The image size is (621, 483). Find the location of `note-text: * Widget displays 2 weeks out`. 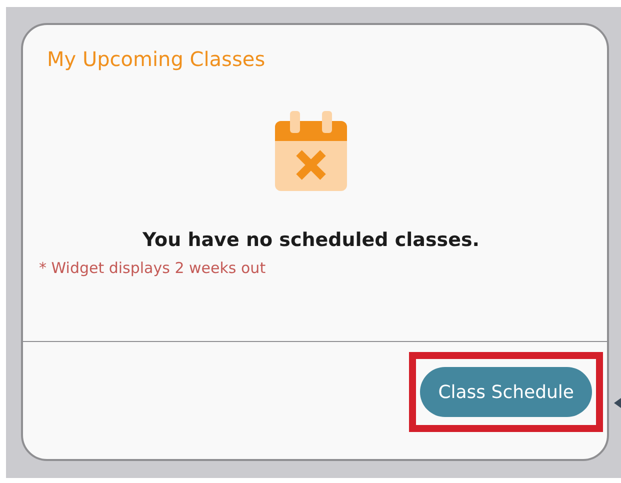

note-text: * Widget displays 2 weeks out is located at coordinates (152, 268).